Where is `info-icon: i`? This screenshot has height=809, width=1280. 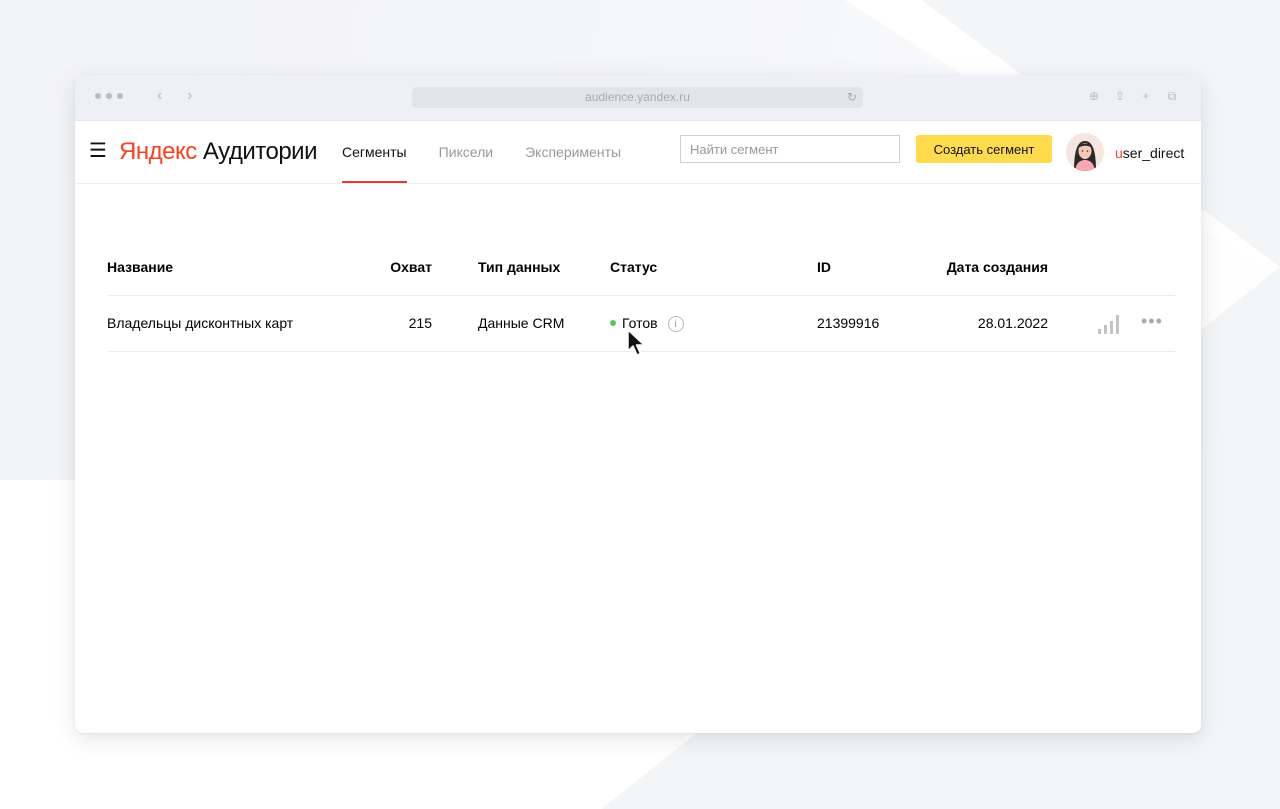
info-icon: i is located at coordinates (675, 324).